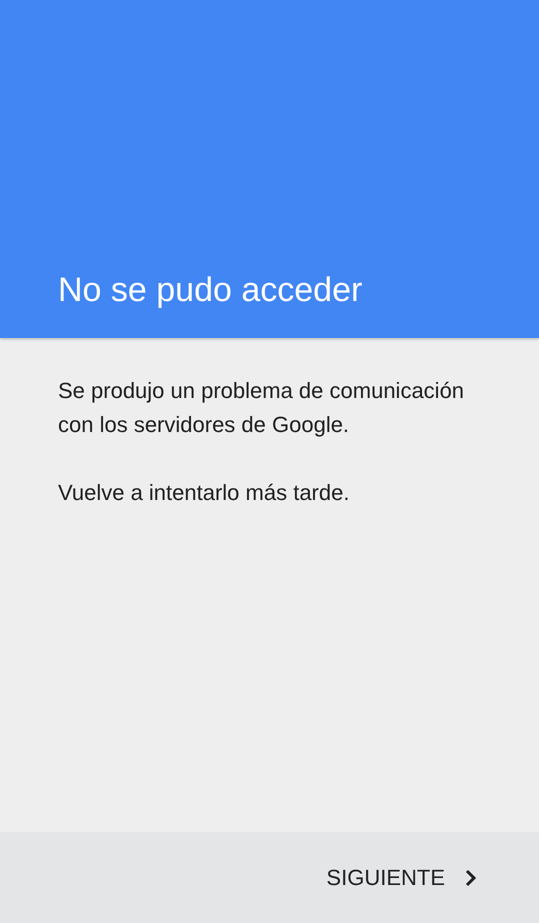 The height and width of the screenshot is (923, 539). Describe the element at coordinates (262, 408) in the screenshot. I see `message-paragraph: Se produjo un problema de comunicación con los servidores de Google.` at that location.